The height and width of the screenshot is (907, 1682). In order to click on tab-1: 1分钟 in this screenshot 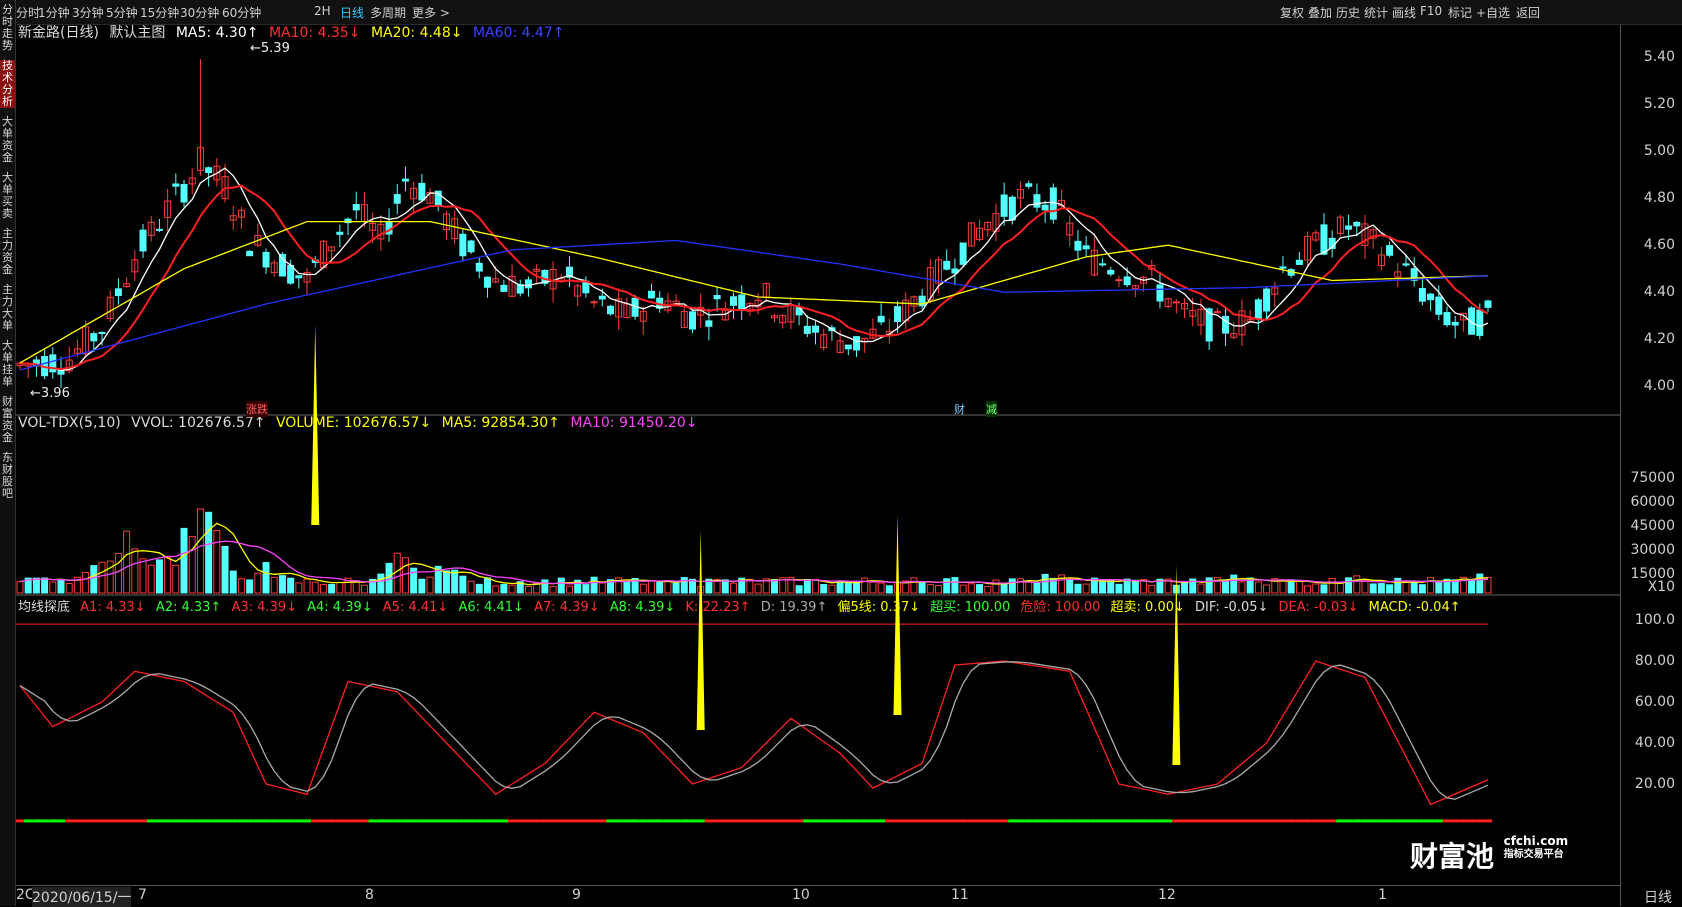, I will do `click(54, 12)`.